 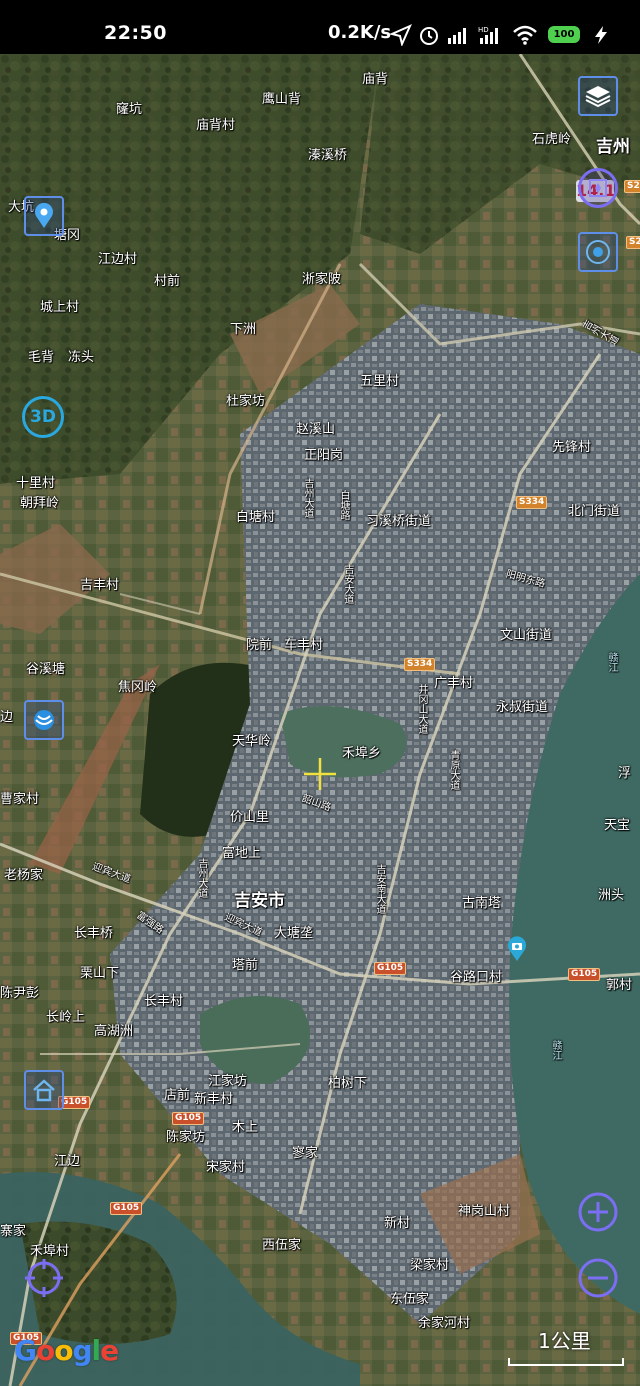 What do you see at coordinates (135, 33) in the screenshot?
I see `status-time: 22:50` at bounding box center [135, 33].